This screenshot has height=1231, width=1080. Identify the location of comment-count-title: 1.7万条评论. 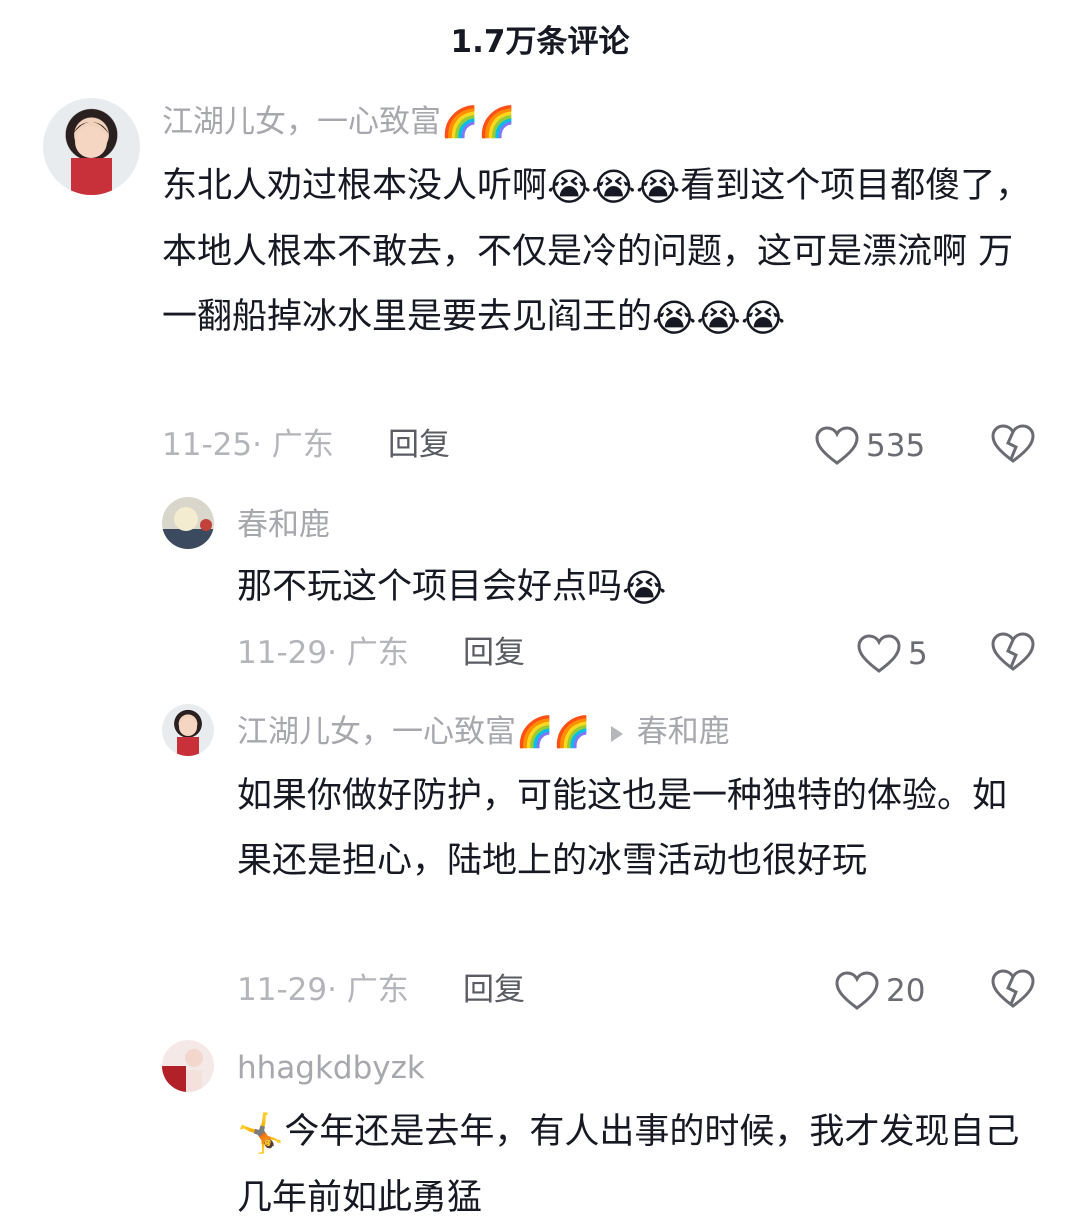
(540, 41).